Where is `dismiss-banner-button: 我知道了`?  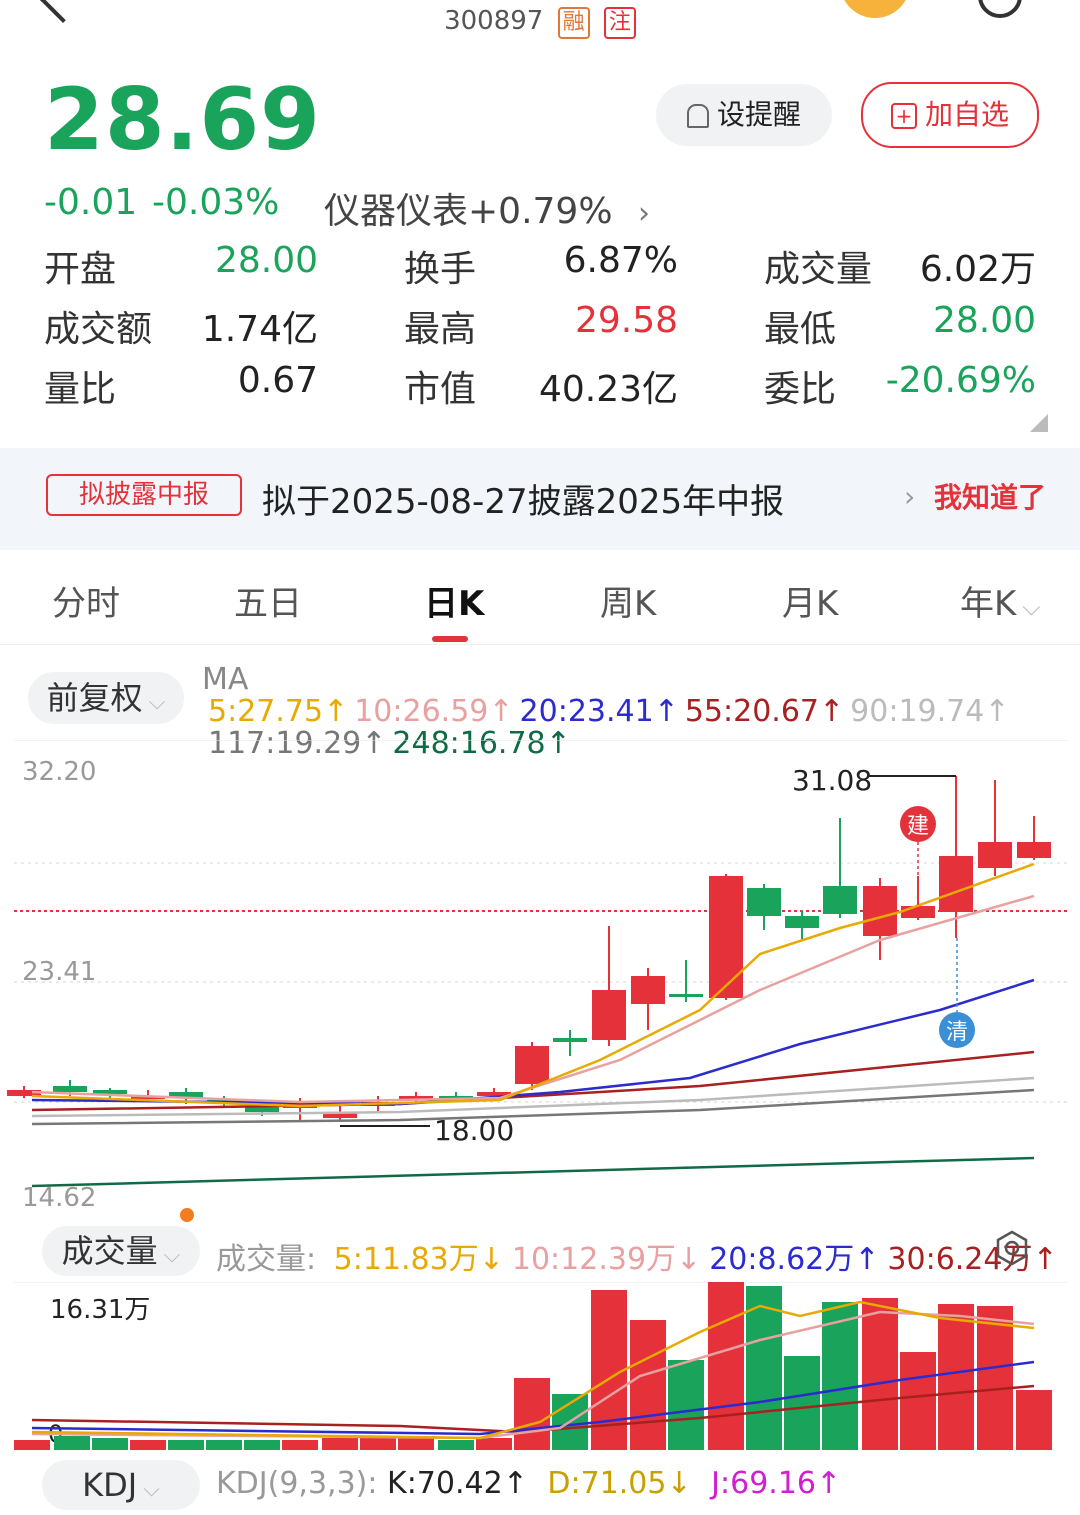 dismiss-banner-button: 我知道了 is located at coordinates (990, 496).